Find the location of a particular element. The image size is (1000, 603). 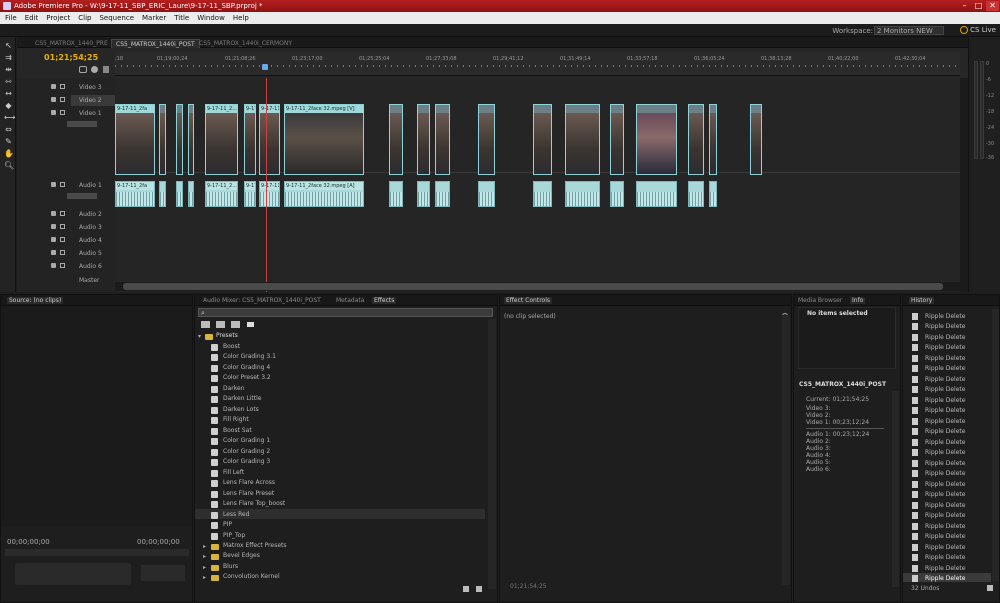

slip-tool-icon: ⟷ is located at coordinates (9, 118).